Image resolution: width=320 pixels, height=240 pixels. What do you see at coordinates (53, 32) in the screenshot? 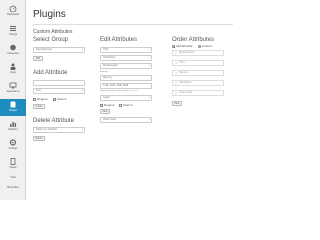
I see `section-title: Custom Attributes` at bounding box center [53, 32].